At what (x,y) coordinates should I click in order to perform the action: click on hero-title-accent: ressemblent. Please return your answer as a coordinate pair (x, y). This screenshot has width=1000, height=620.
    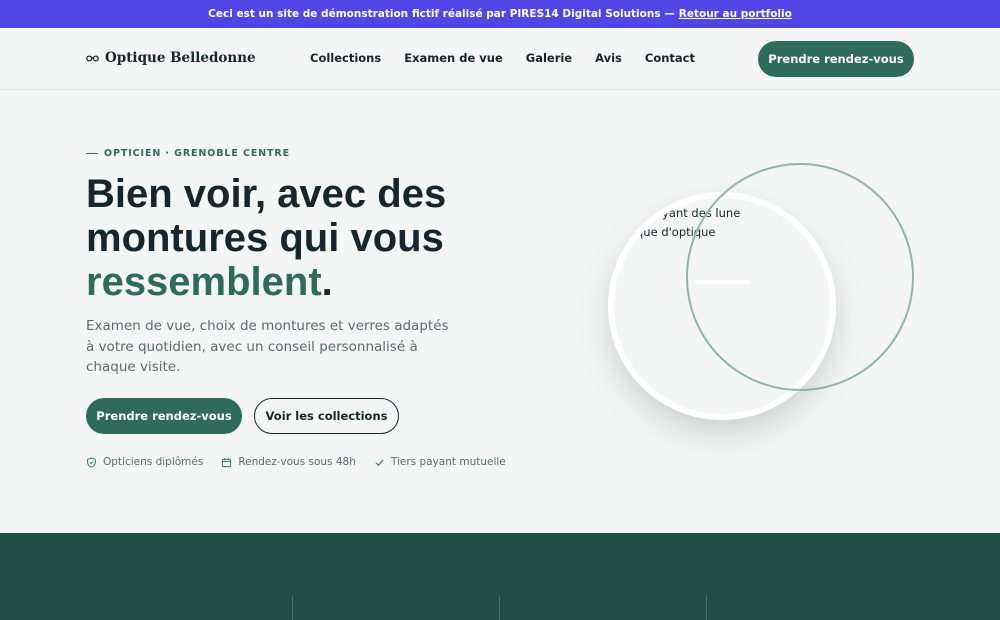
    Looking at the image, I should click on (204, 282).